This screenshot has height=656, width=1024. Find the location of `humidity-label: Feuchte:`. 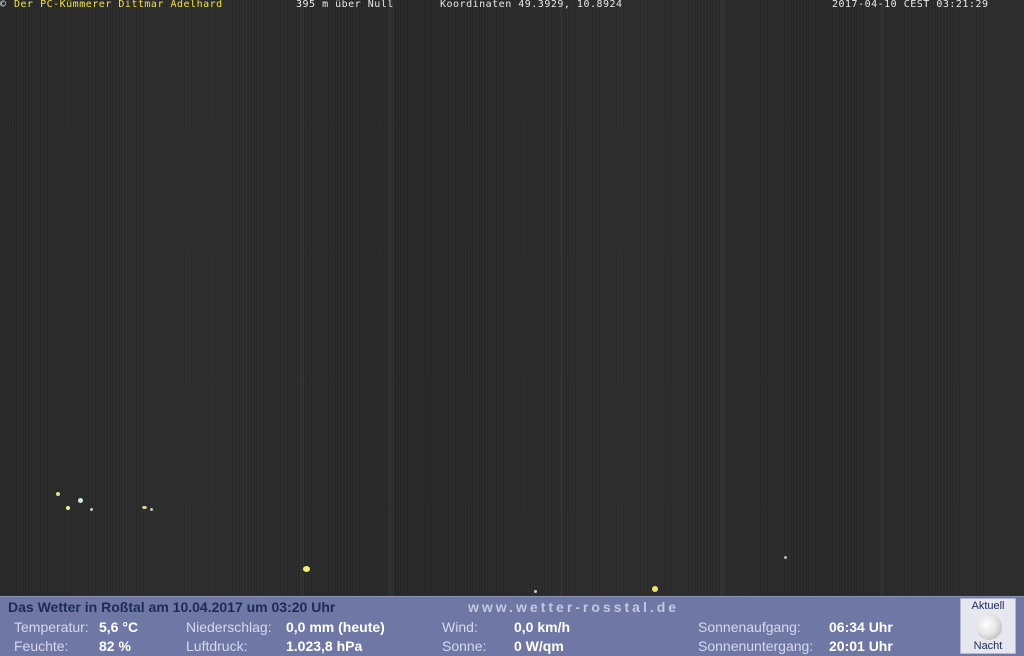

humidity-label: Feuchte: is located at coordinates (41, 646).